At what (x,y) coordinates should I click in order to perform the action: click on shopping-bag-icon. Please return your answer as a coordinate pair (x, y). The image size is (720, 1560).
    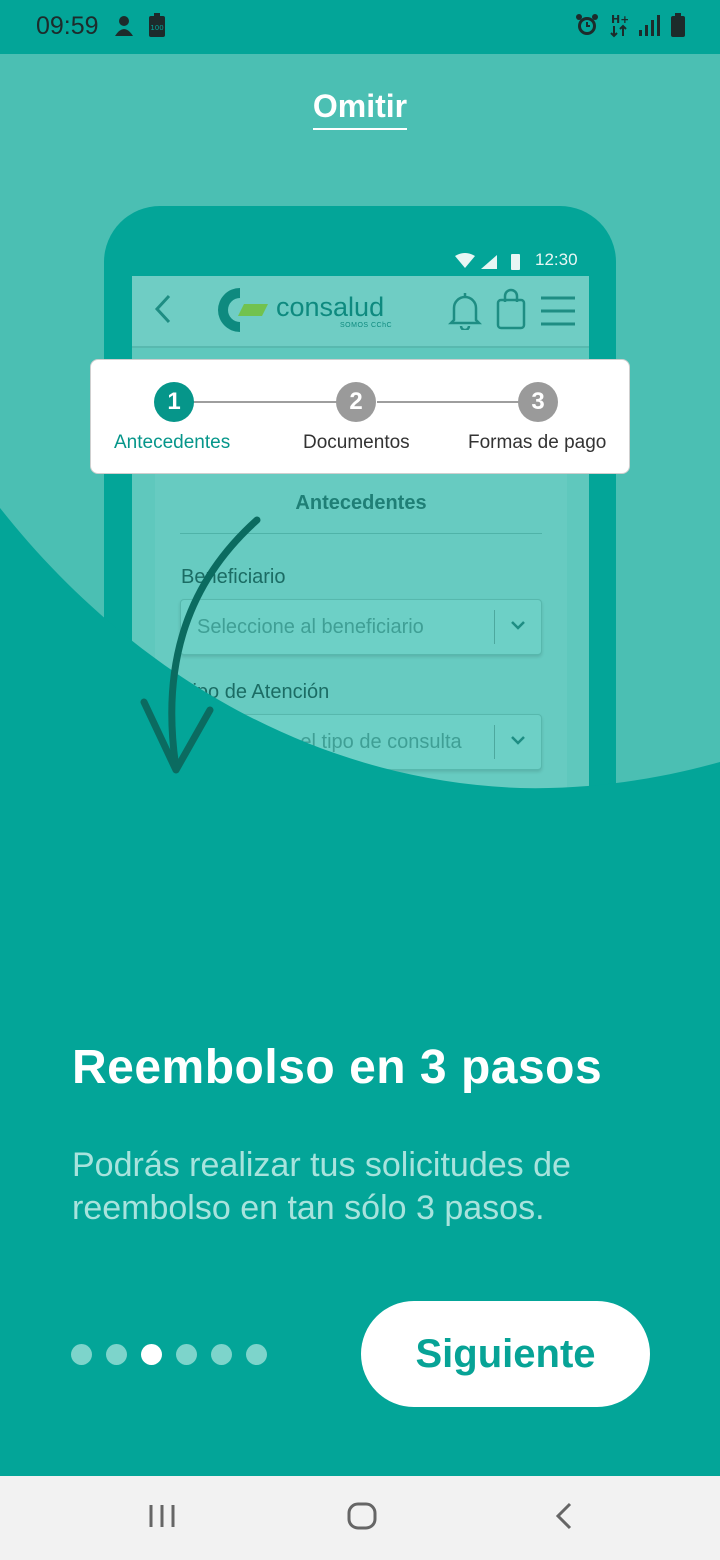
    Looking at the image, I should click on (511, 311).